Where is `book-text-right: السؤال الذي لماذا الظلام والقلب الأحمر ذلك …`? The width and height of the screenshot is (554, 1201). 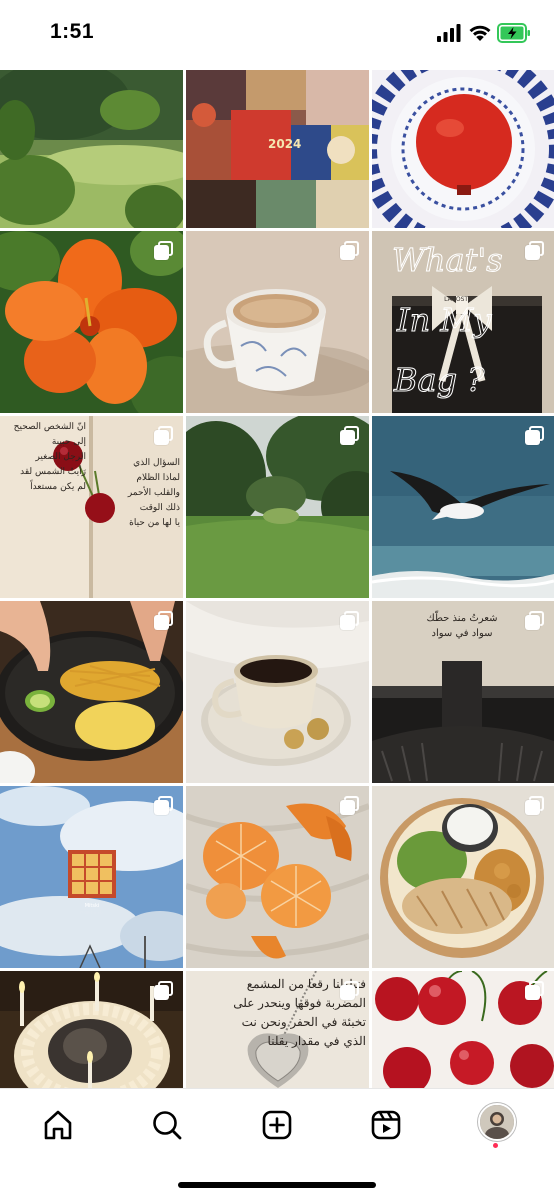
book-text-right: السؤال الذي لماذا الظلام والقلب الأحمر ذلك … is located at coordinates (153, 493).